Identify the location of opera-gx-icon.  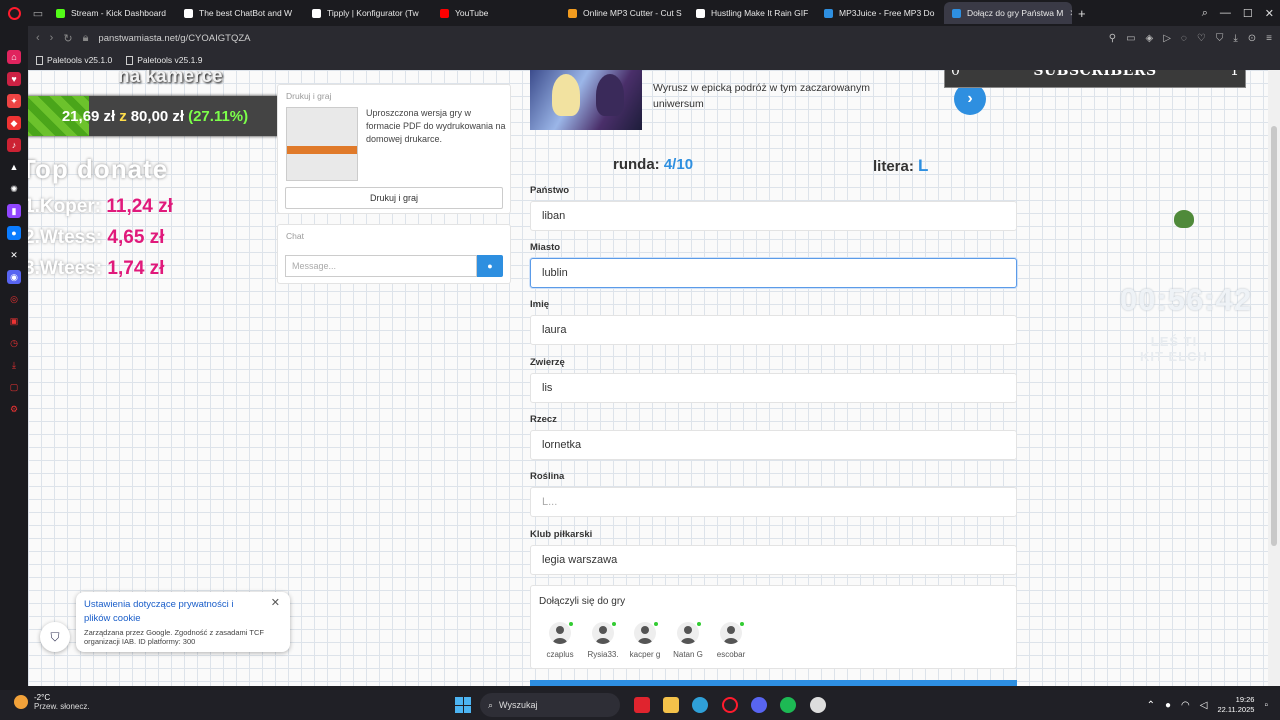
(730, 705).